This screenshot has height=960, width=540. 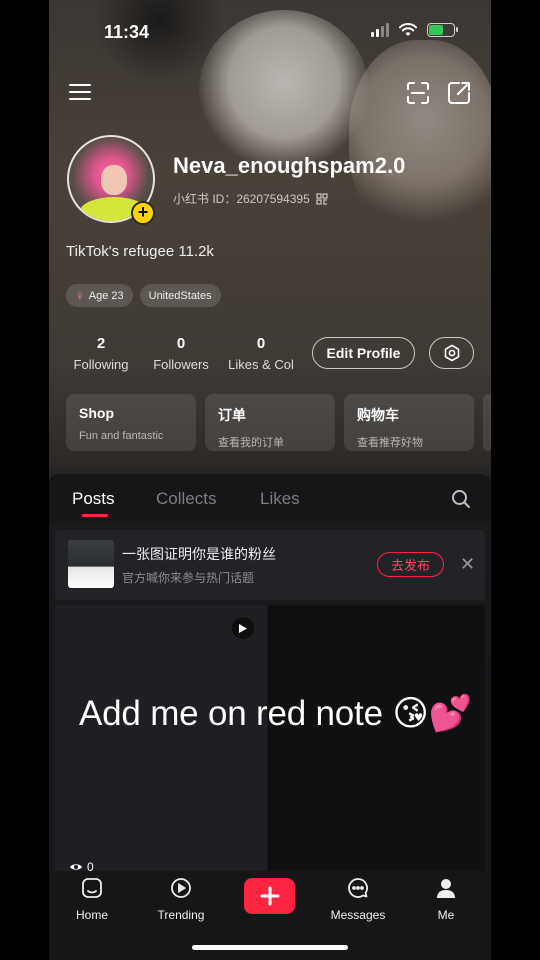 I want to click on edit-profile-button: Edit Profile, so click(x=363, y=353).